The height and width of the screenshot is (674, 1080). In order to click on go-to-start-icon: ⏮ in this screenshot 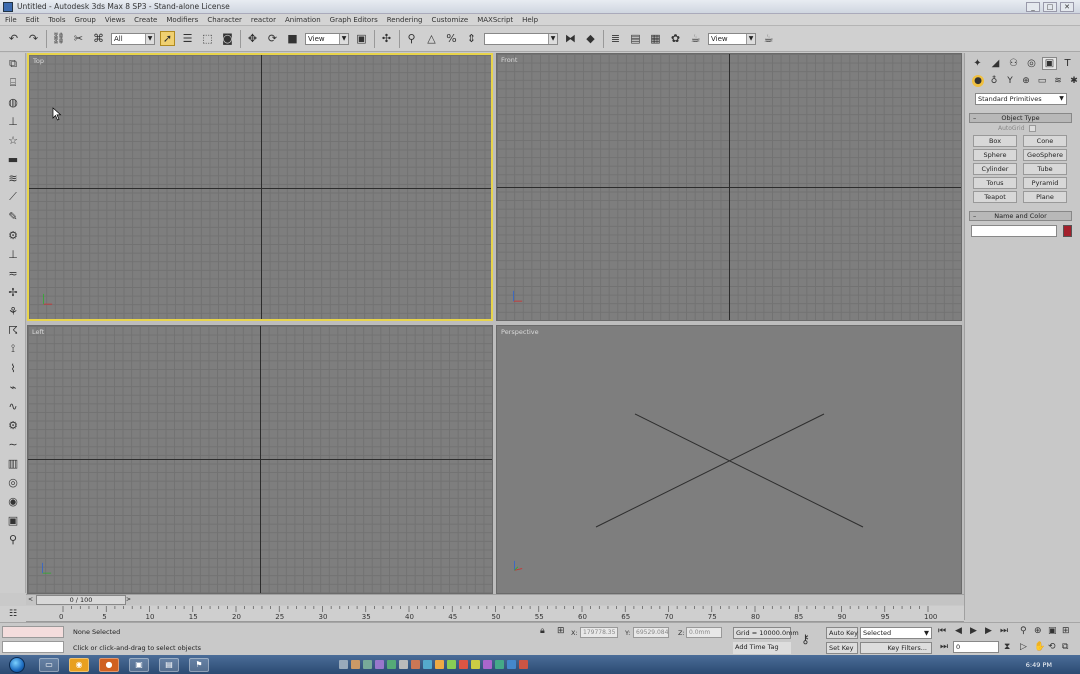, I will do `click(942, 631)`.